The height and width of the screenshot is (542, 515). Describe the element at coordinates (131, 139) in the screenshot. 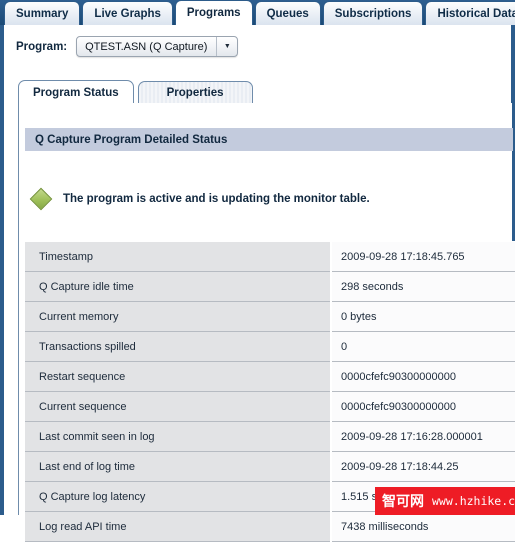

I see `panel-header-title: Q Capture Program Detailed Status` at that location.